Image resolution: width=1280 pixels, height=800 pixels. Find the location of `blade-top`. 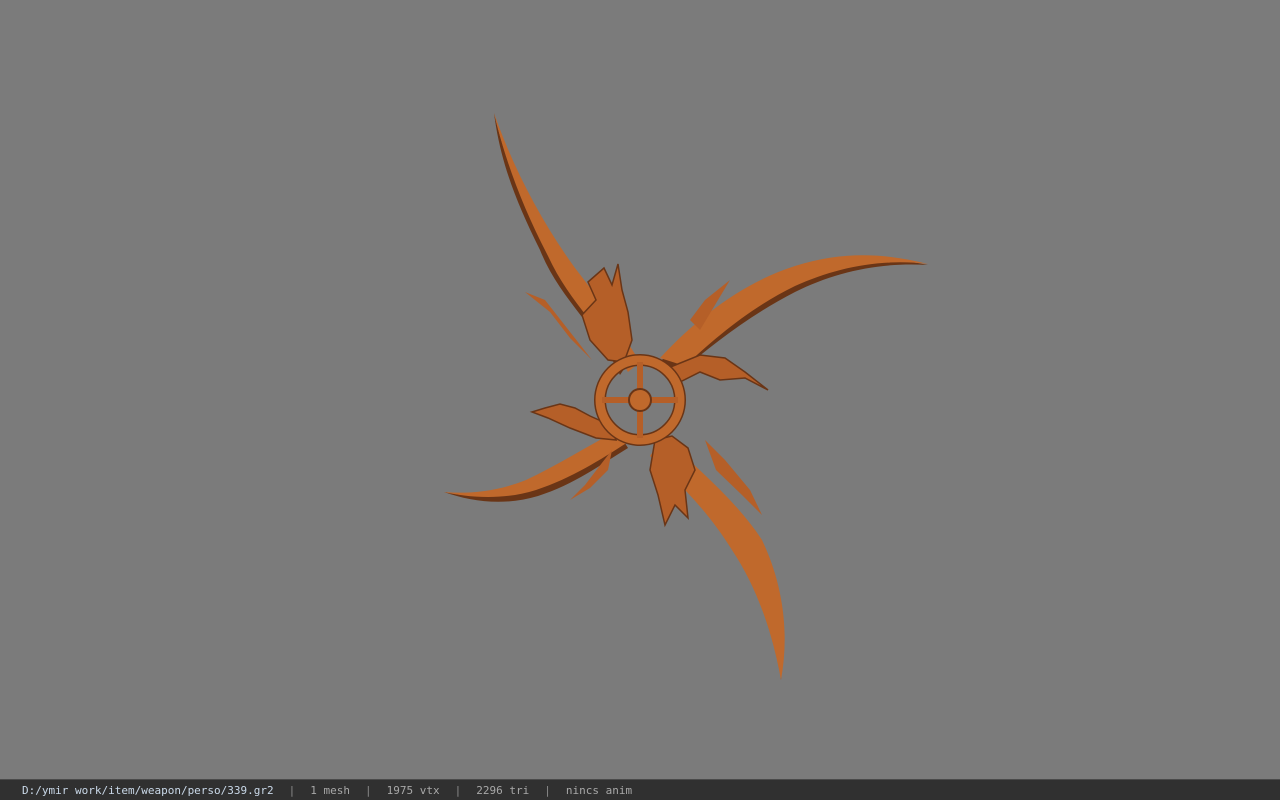

blade-top is located at coordinates (567, 244).